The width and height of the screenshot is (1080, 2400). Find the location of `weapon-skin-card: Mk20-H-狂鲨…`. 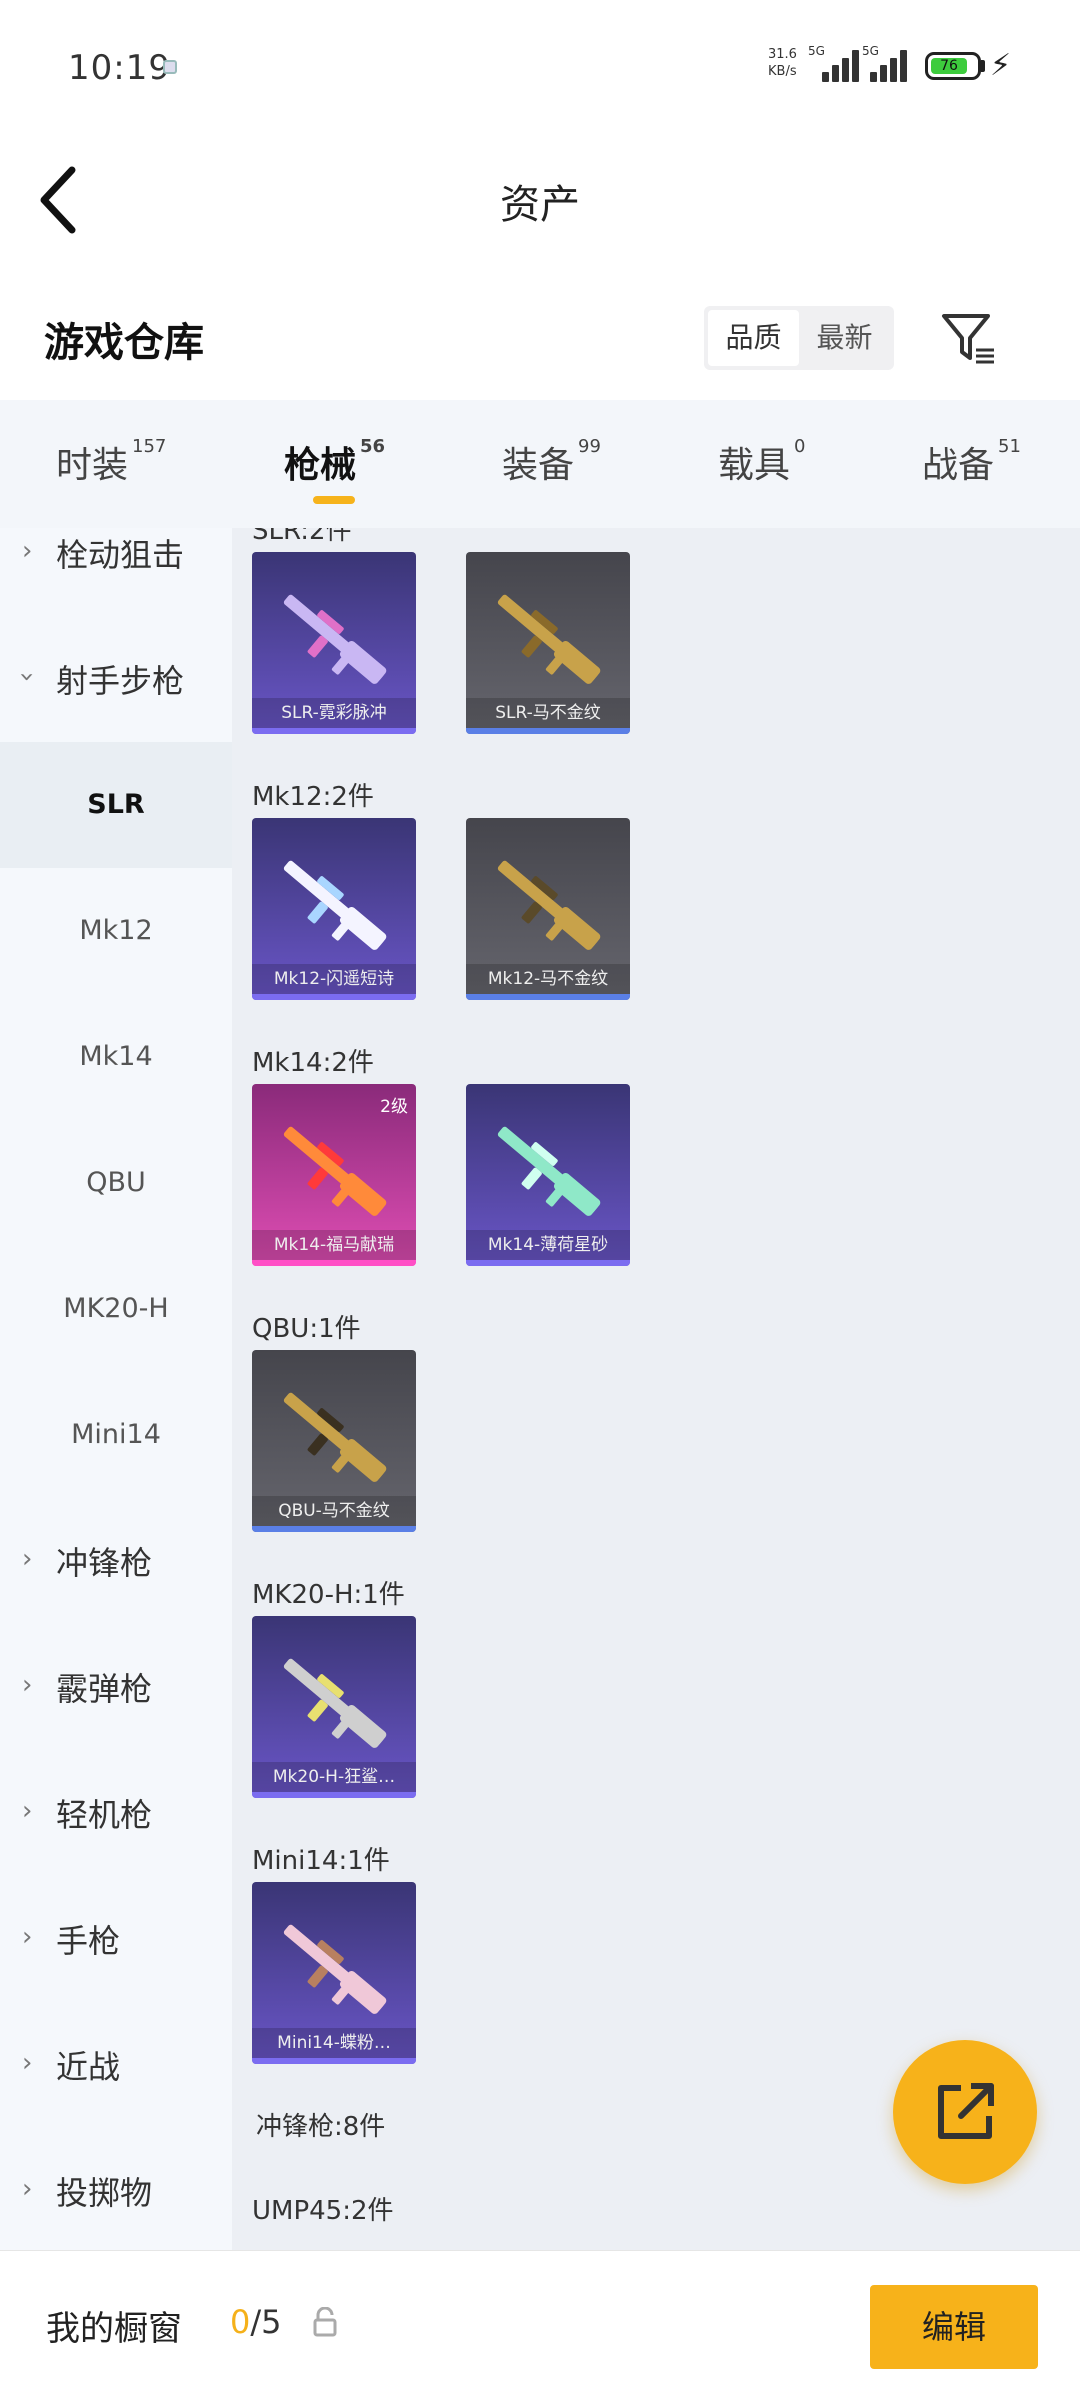

weapon-skin-card: Mk20-H-狂鲨… is located at coordinates (334, 1707).